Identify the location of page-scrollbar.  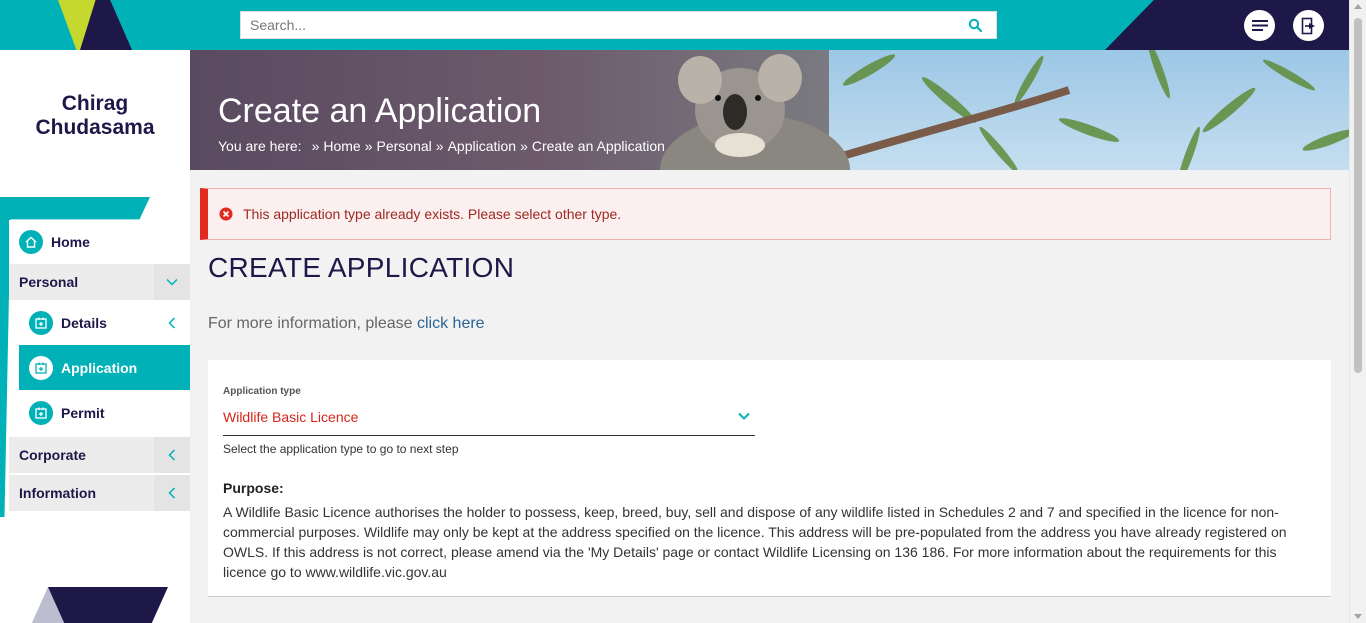
(1357, 311).